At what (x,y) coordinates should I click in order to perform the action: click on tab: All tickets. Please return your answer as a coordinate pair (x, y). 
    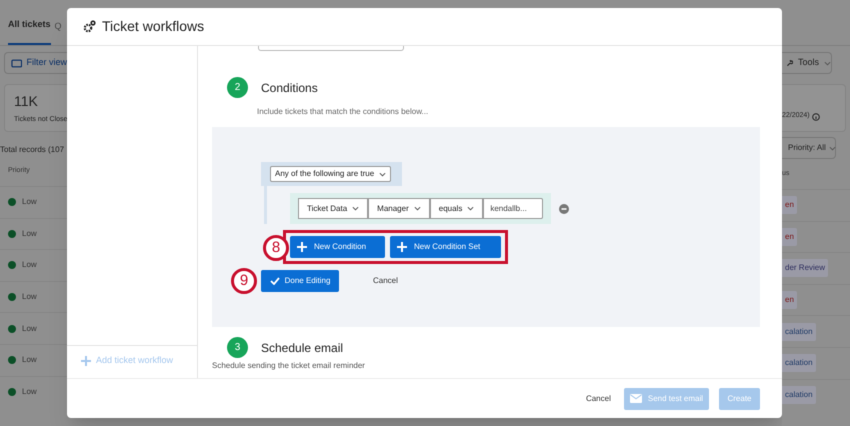
    Looking at the image, I should click on (29, 31).